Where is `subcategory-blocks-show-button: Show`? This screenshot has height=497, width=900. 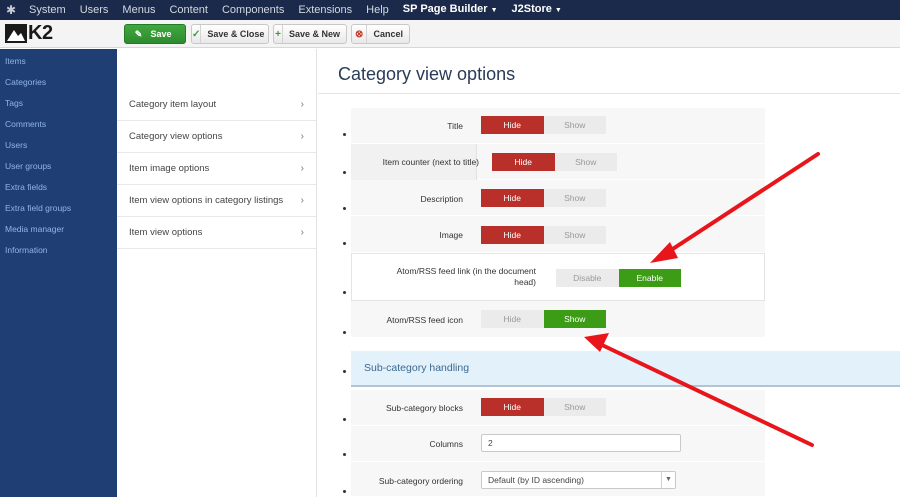 subcategory-blocks-show-button: Show is located at coordinates (574, 407).